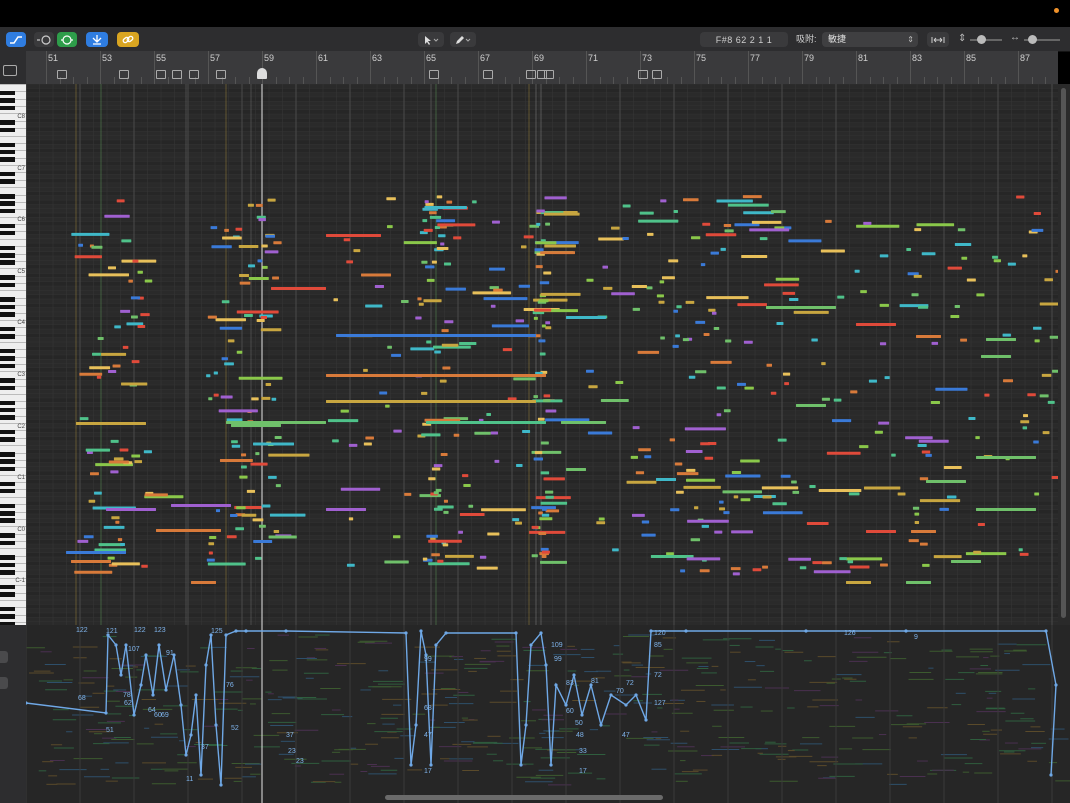 The width and height of the screenshot is (1070, 803). What do you see at coordinates (4, 683) in the screenshot?
I see `lane-control` at bounding box center [4, 683].